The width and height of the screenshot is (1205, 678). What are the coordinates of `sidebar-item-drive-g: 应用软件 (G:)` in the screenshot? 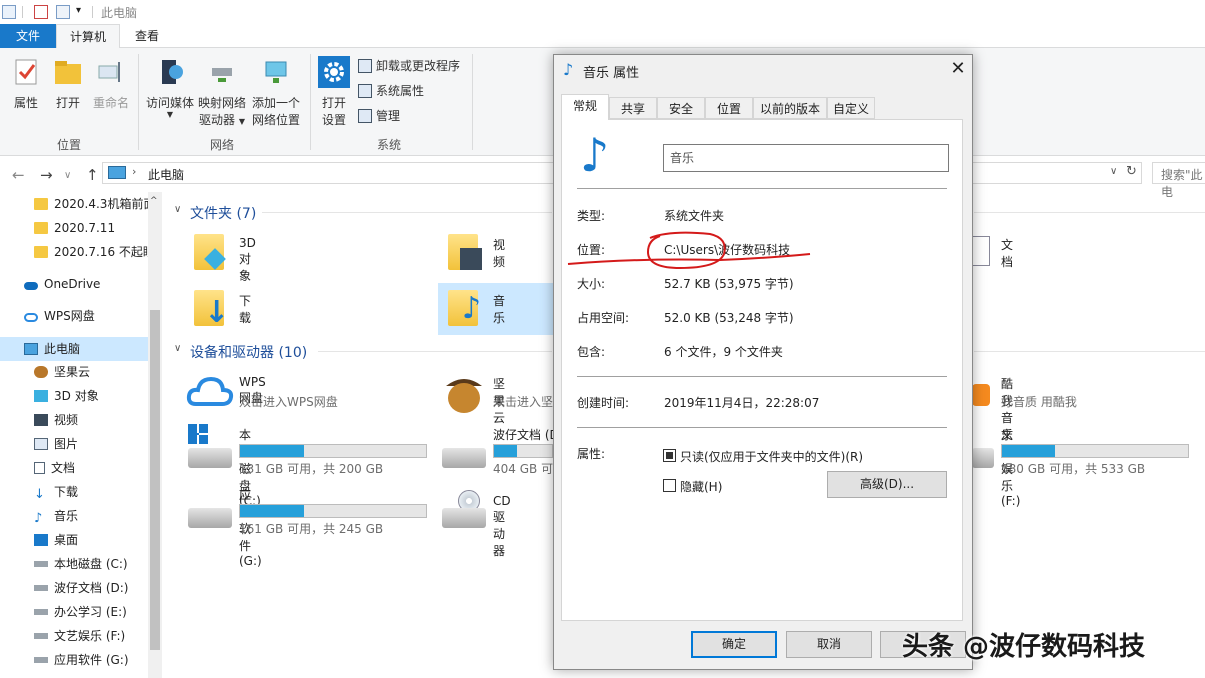 It's located at (74, 660).